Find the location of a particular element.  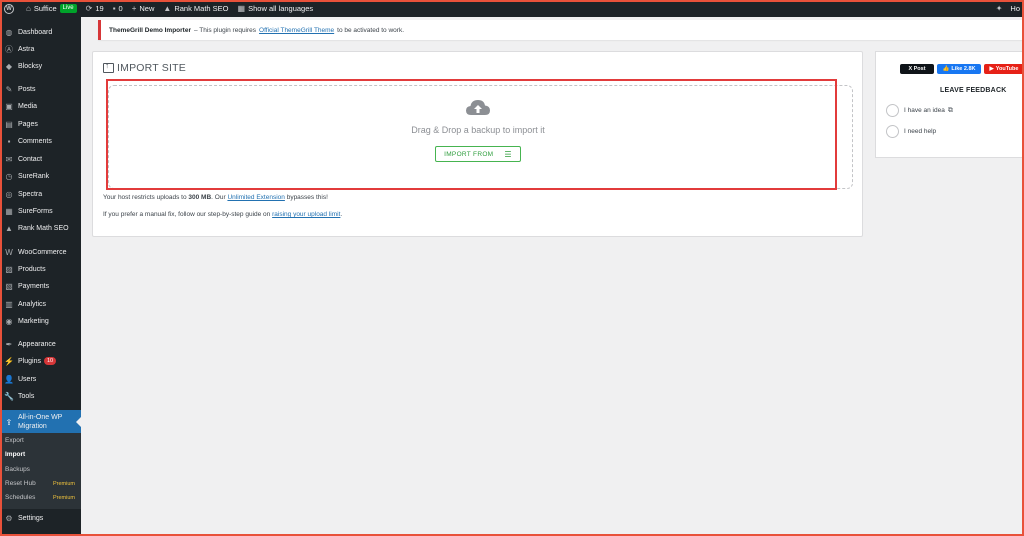

migration-icon: ⇪ is located at coordinates (9, 422).